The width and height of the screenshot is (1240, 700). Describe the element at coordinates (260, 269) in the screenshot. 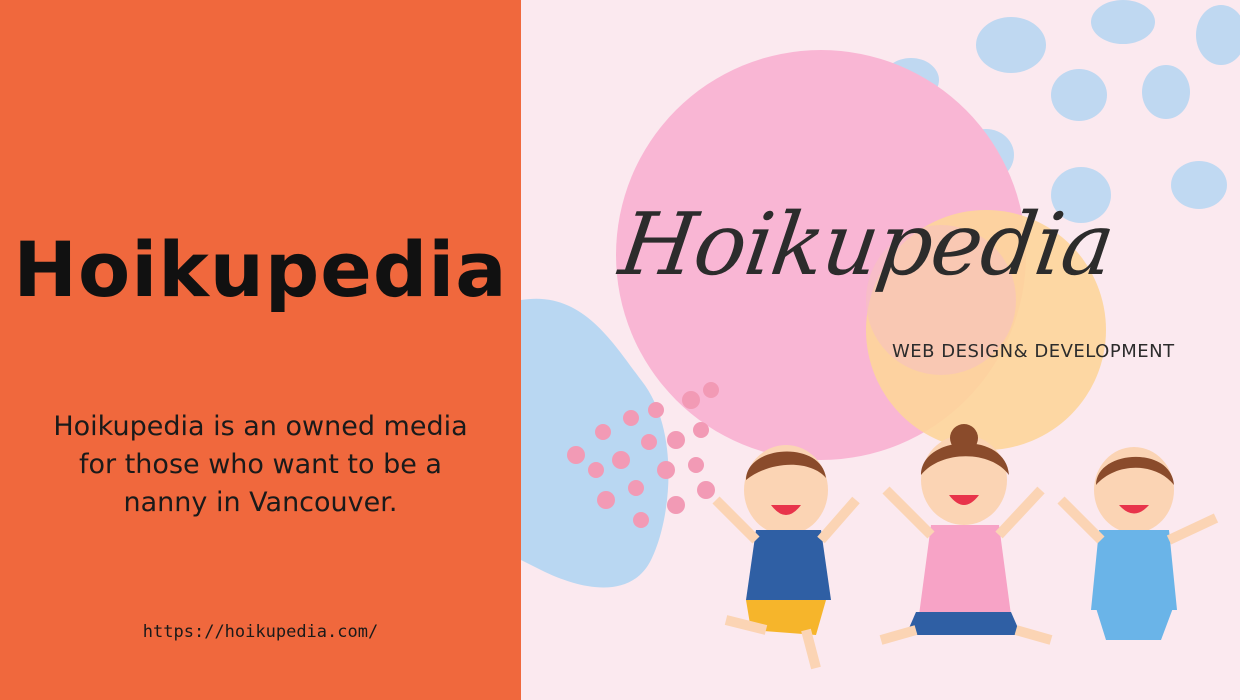

I see `site-title: Hoikupedia` at that location.